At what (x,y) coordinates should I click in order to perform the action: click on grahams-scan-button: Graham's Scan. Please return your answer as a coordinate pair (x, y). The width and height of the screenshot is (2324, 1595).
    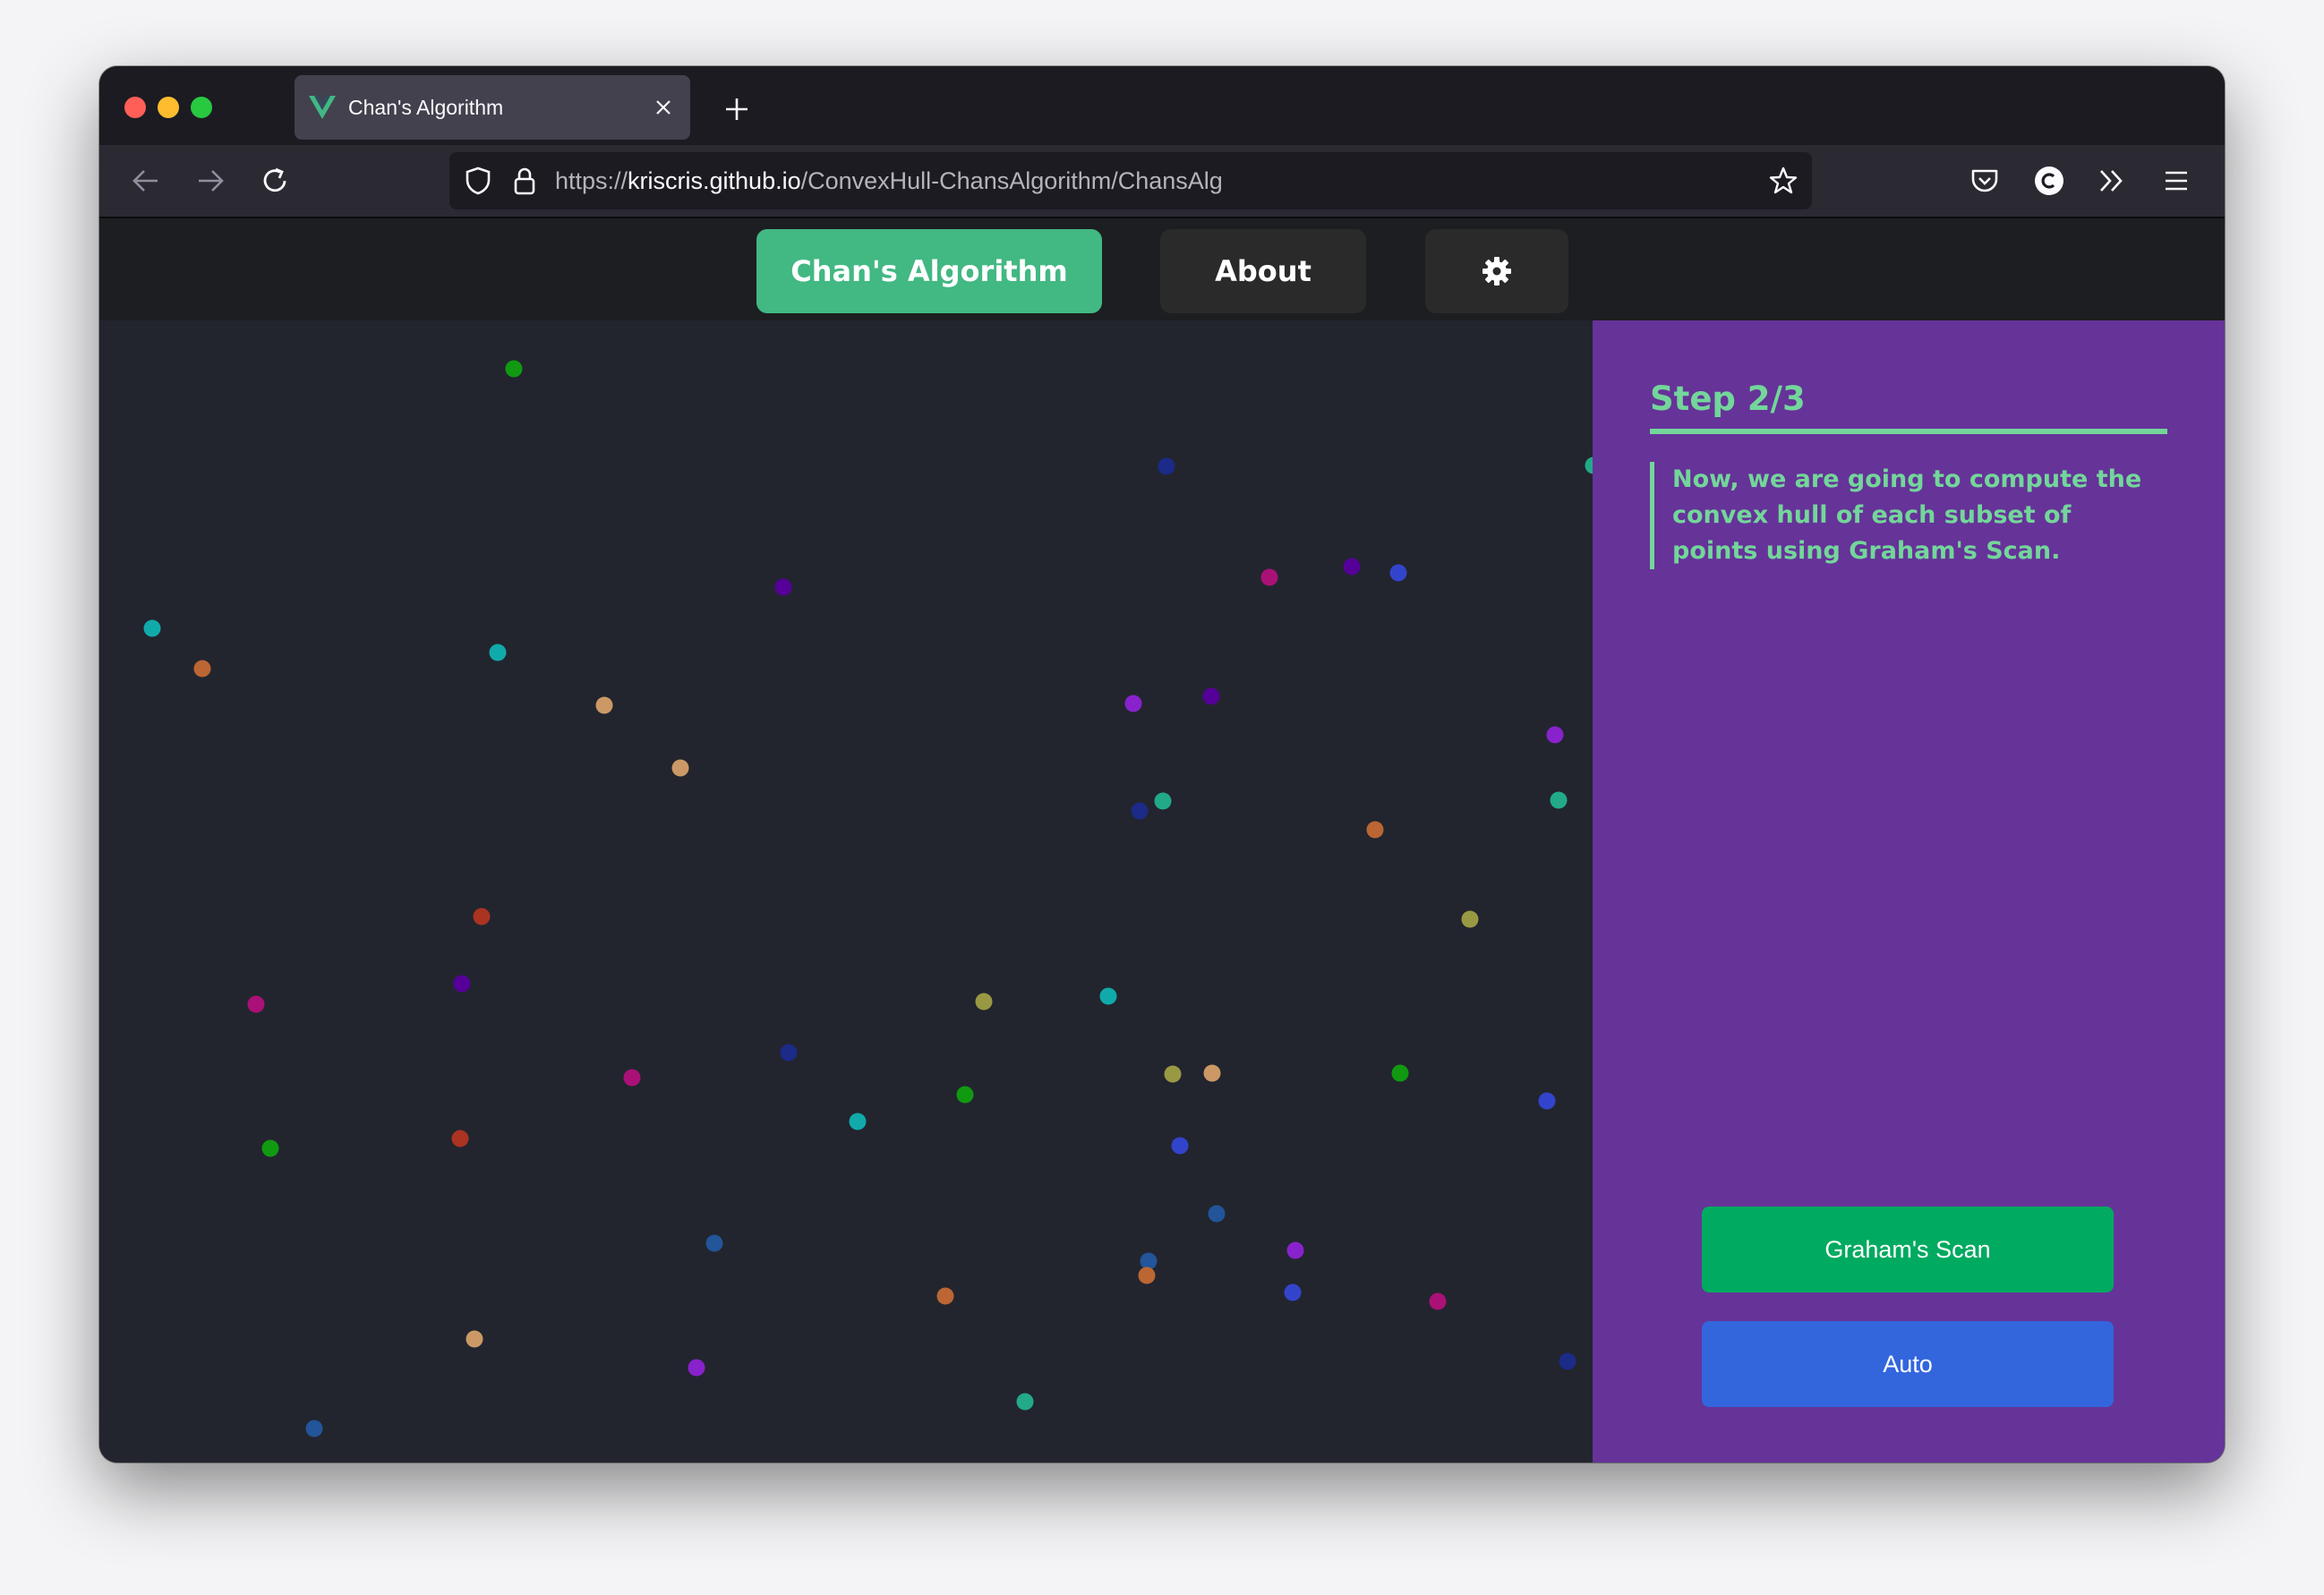
    Looking at the image, I should click on (1908, 1249).